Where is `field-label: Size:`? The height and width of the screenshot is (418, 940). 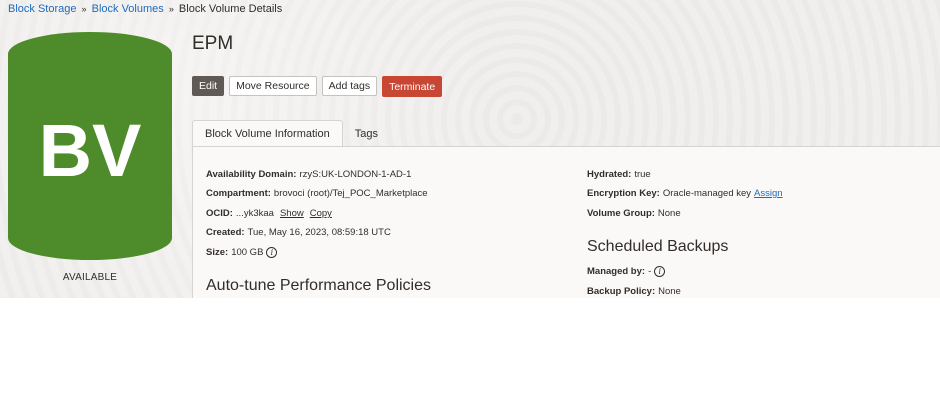 field-label: Size: is located at coordinates (217, 252).